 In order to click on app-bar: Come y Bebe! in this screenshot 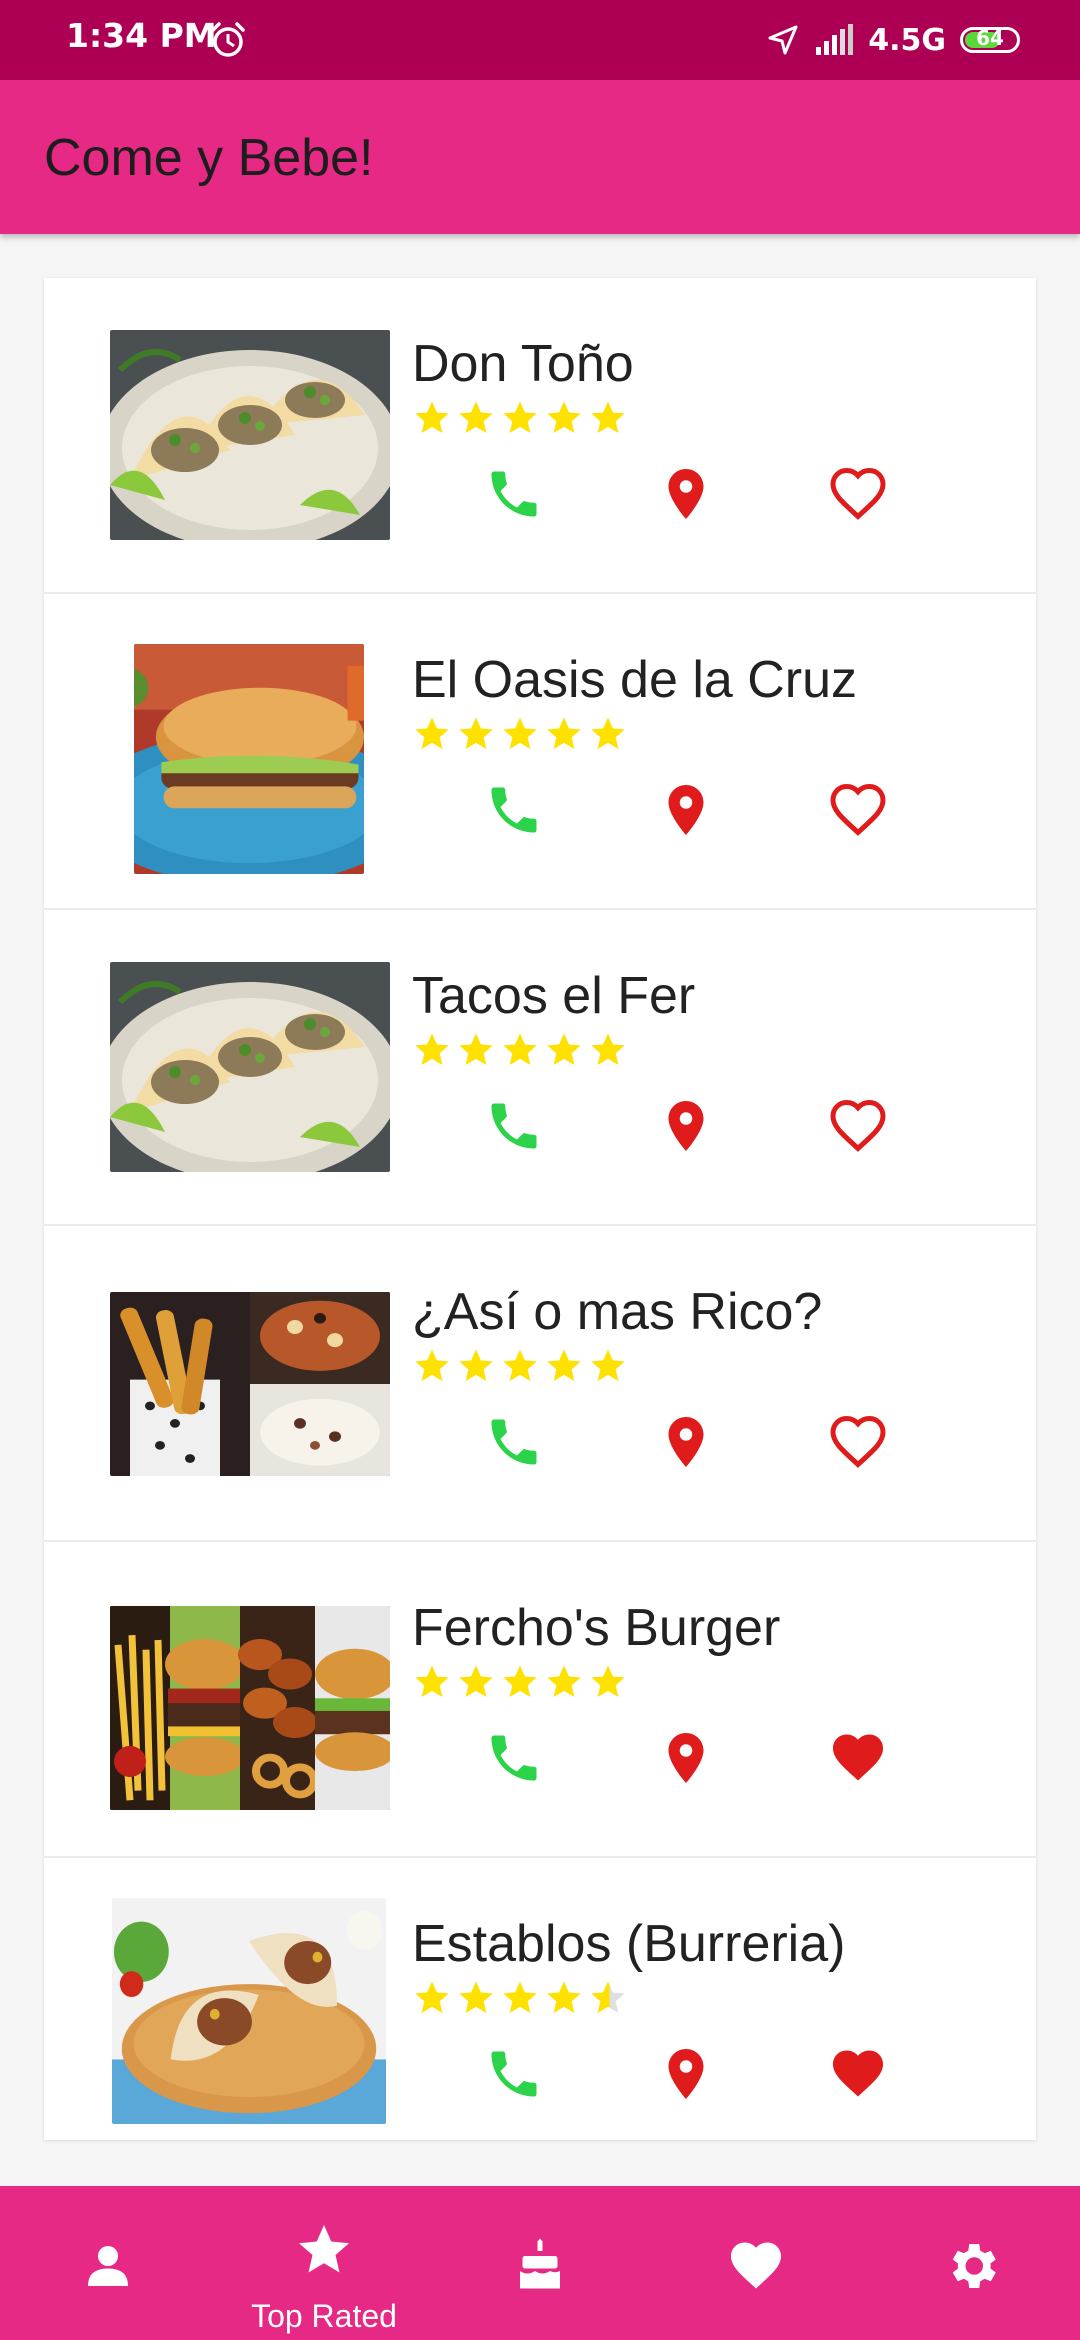, I will do `click(540, 157)`.